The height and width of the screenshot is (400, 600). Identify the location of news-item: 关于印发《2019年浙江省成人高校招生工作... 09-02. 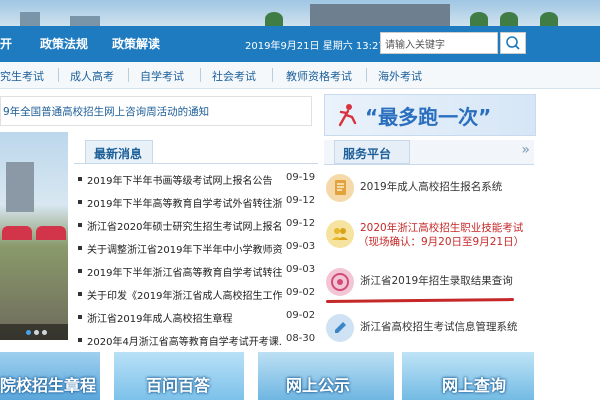
(198, 294).